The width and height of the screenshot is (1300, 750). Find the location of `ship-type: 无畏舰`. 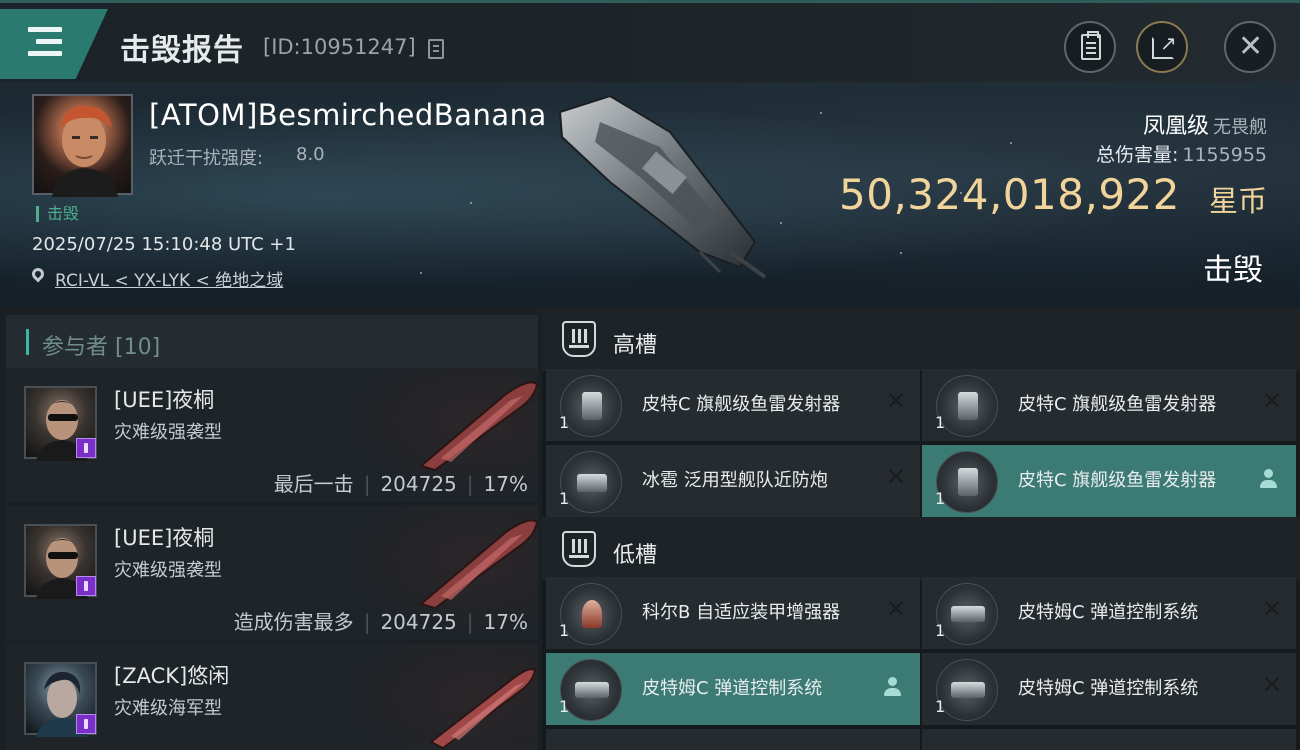

ship-type: 无畏舰 is located at coordinates (1240, 127).